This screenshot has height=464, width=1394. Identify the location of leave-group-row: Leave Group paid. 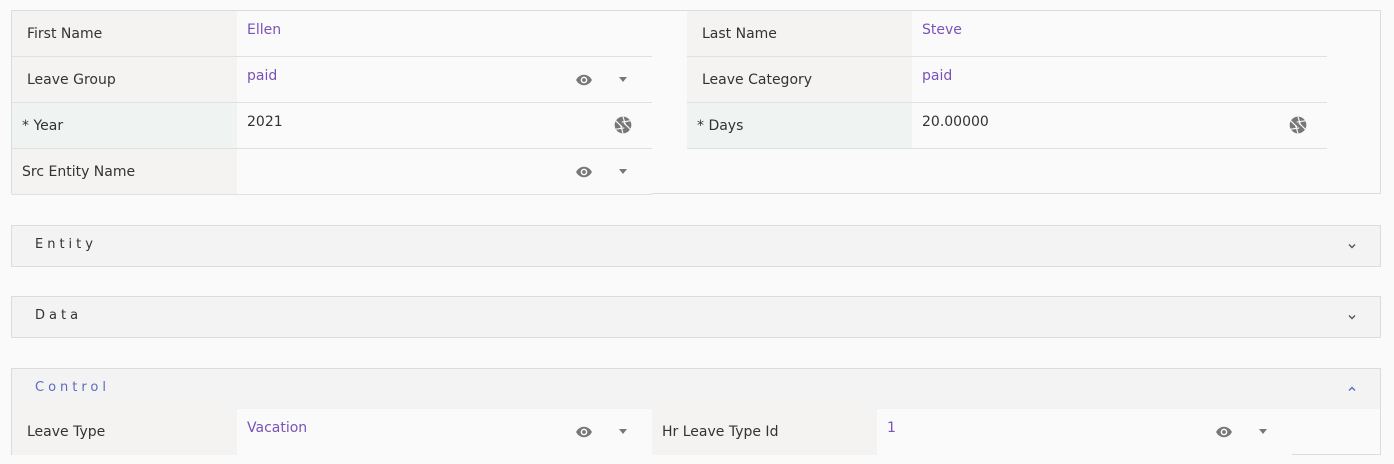
(332, 80).